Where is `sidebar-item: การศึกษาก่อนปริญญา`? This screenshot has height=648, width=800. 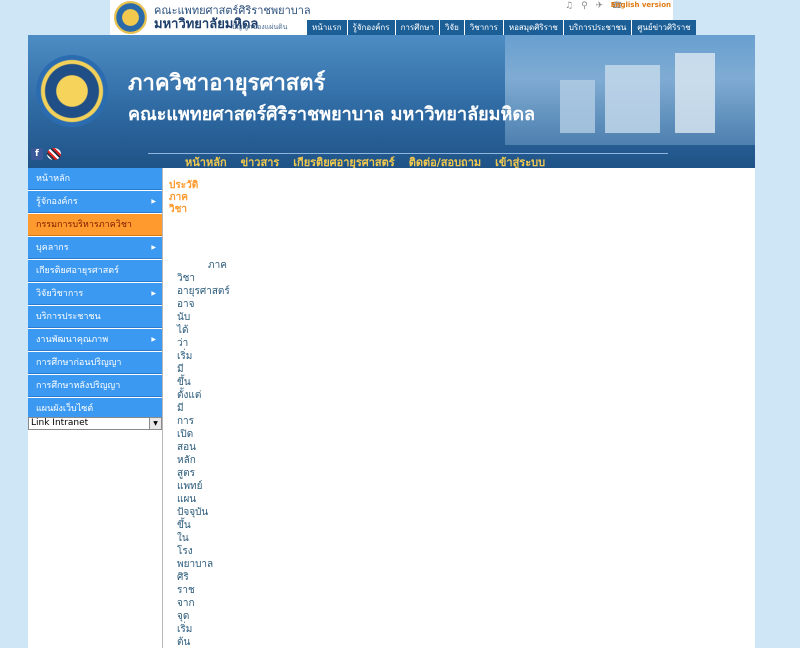 sidebar-item: การศึกษาก่อนปริญญา is located at coordinates (95, 363).